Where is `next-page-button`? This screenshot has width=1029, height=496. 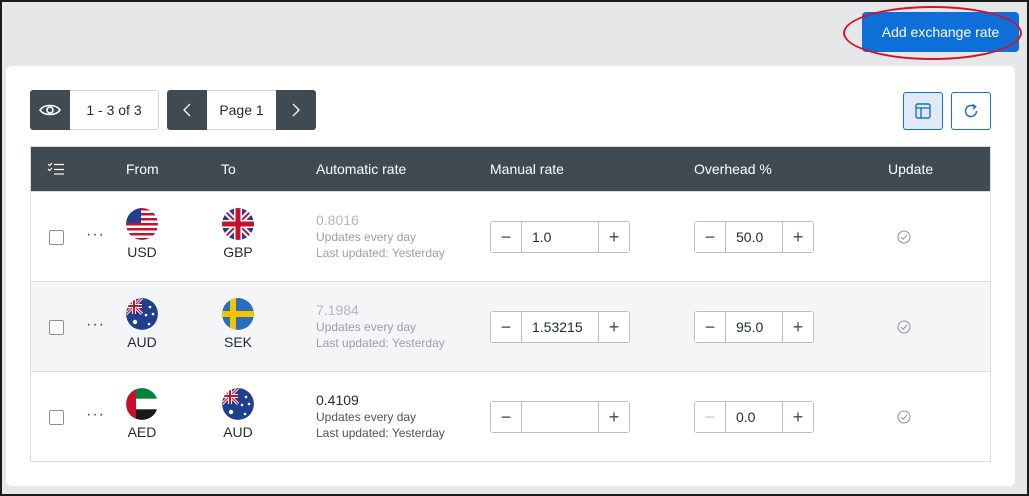
next-page-button is located at coordinates (296, 110).